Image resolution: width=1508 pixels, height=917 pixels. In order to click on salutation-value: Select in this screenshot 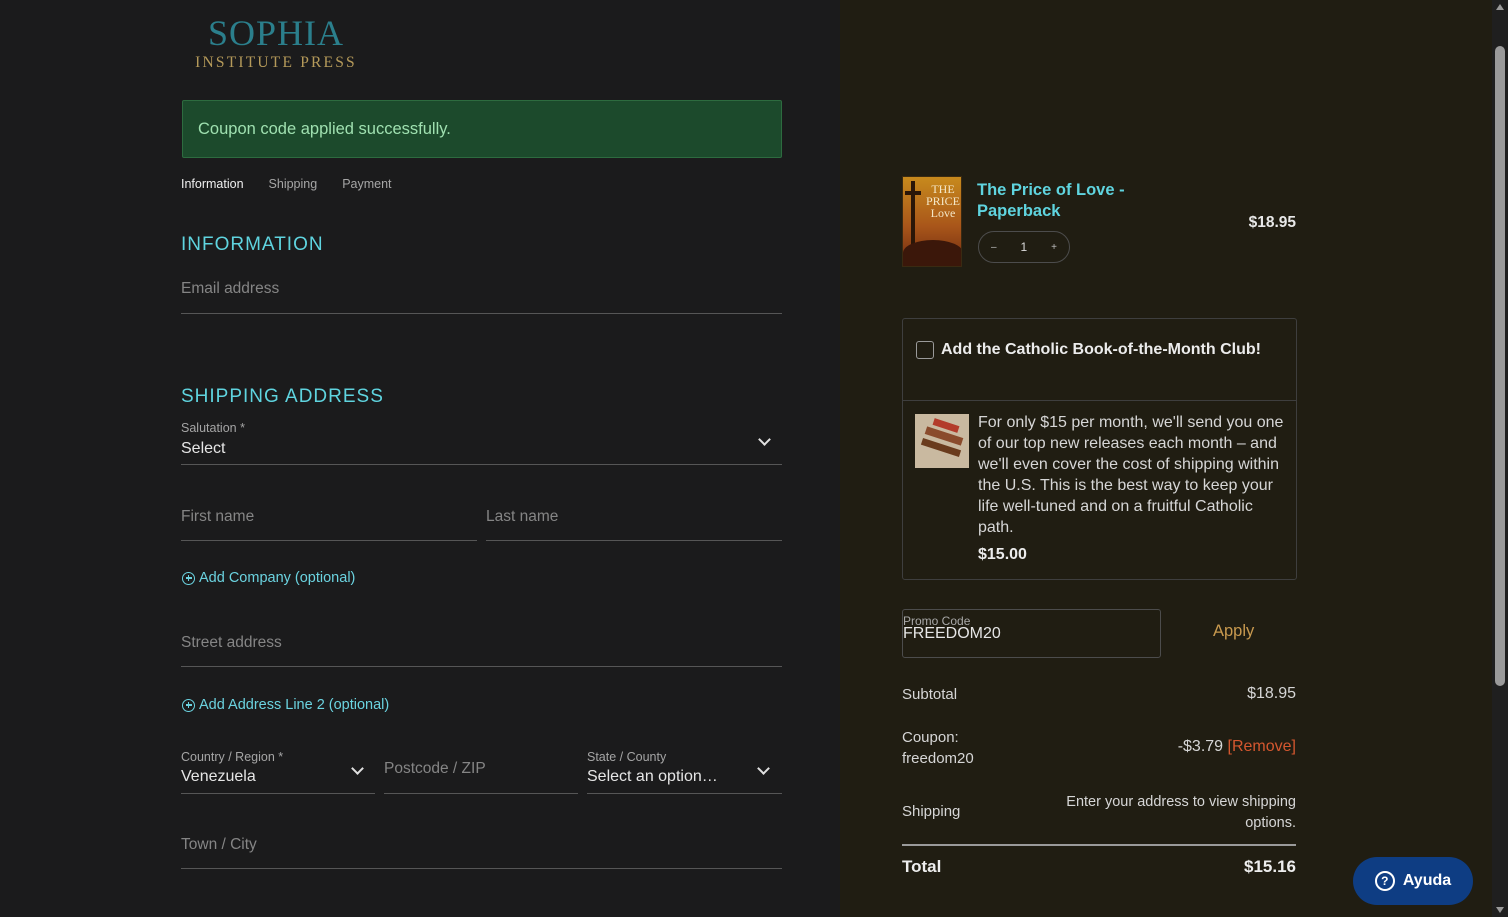, I will do `click(203, 448)`.